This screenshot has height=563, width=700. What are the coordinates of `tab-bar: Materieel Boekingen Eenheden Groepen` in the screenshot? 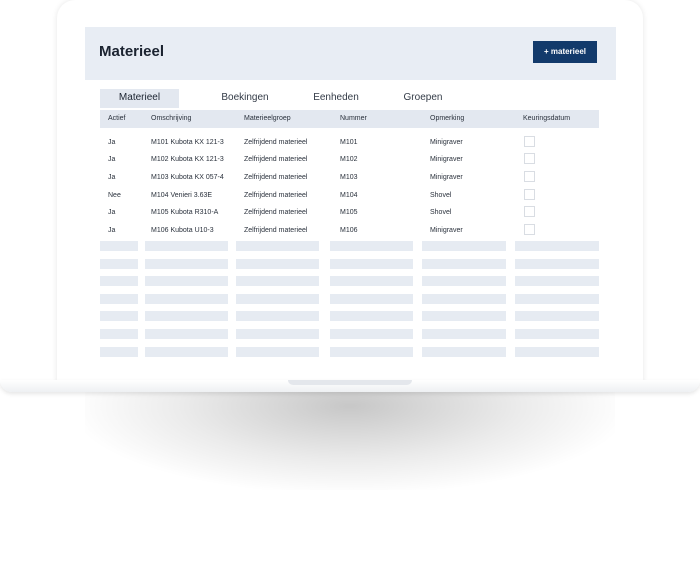 It's located at (300, 98).